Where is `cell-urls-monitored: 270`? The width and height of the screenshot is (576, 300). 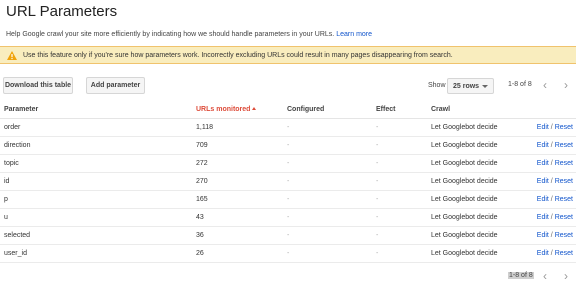
cell-urls-monitored: 270 is located at coordinates (202, 181).